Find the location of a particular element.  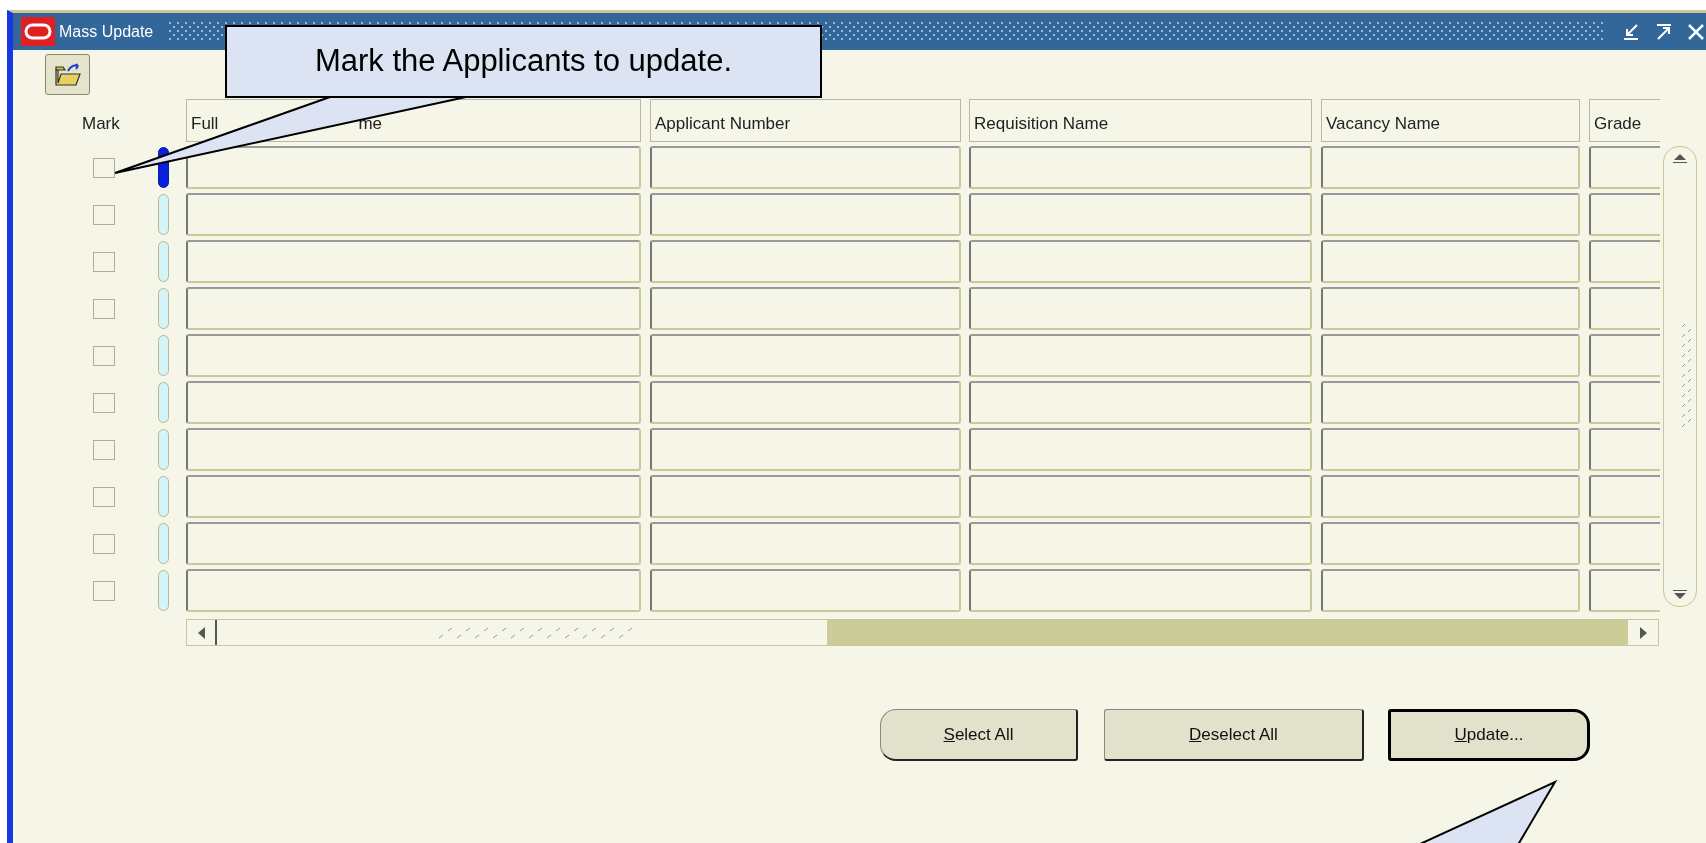

minimize-icon is located at coordinates (1631, 31).